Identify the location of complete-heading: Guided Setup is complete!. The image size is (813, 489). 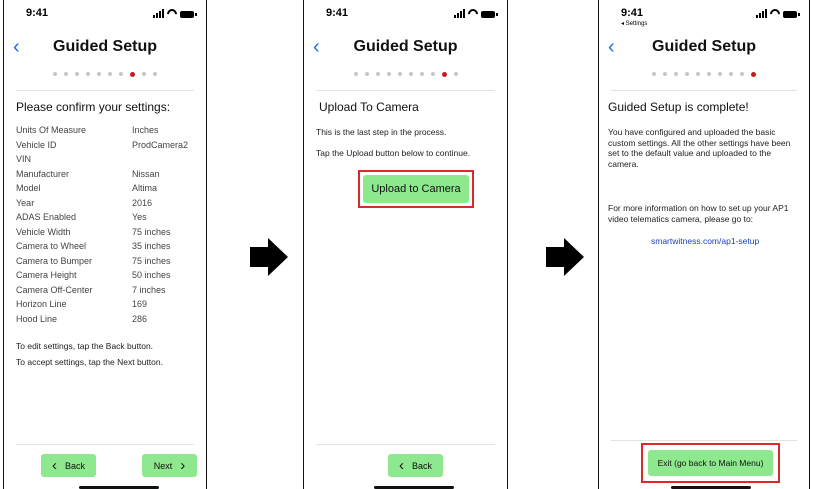
(678, 107).